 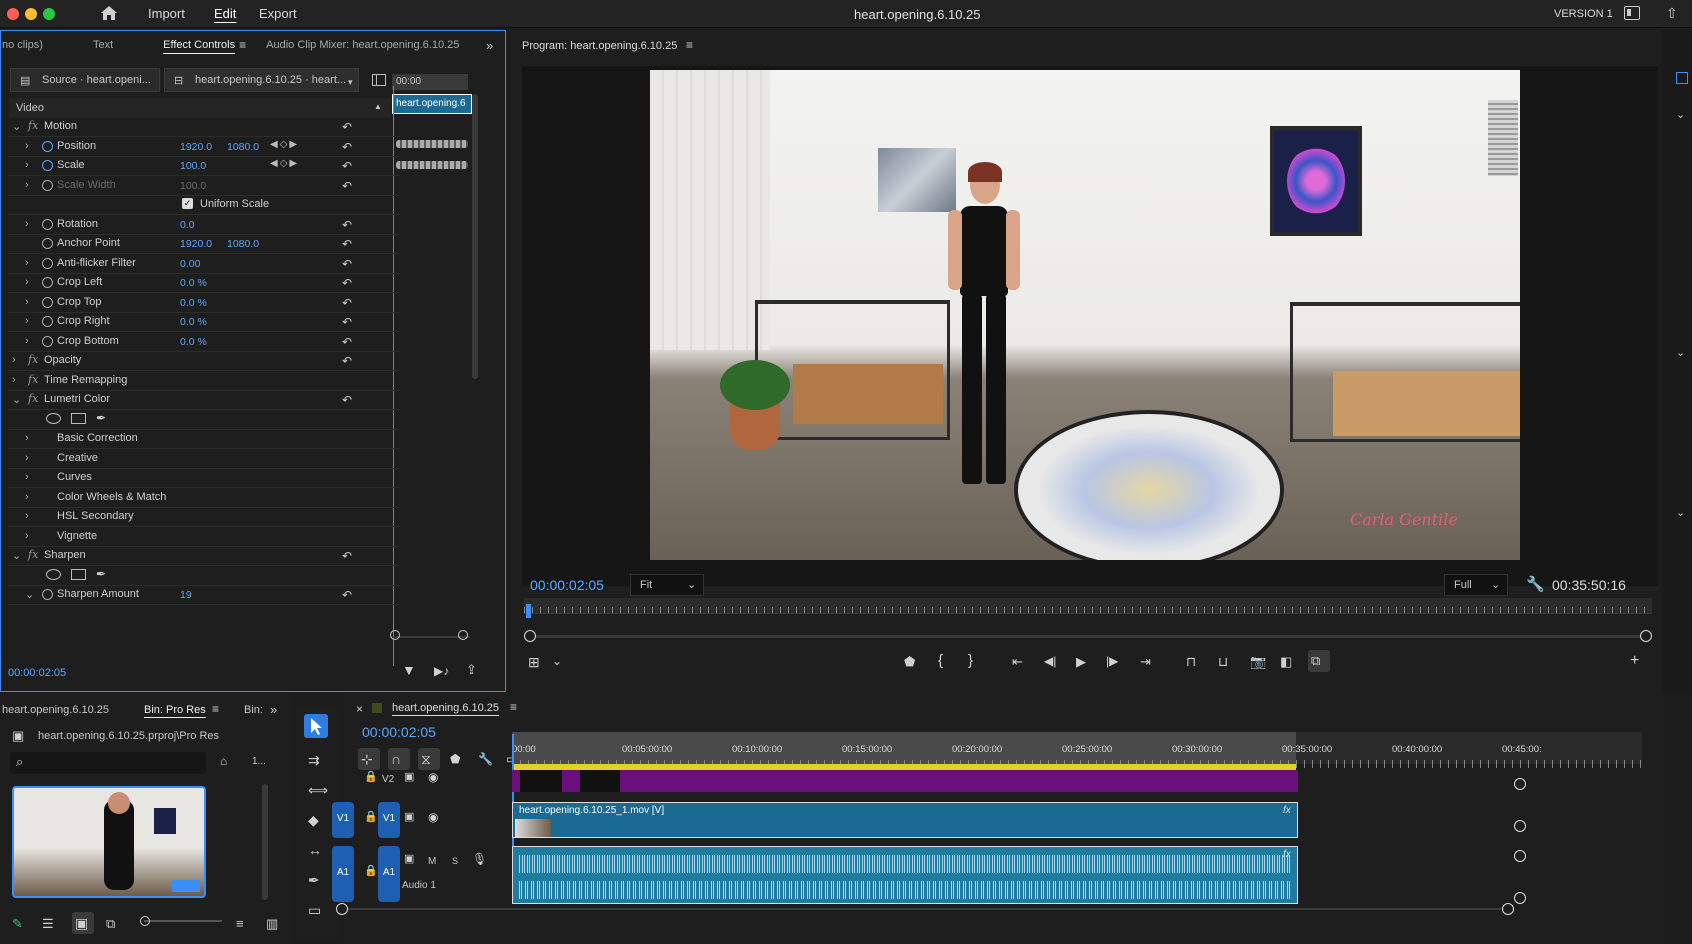 What do you see at coordinates (667, 585) in the screenshot?
I see `fit-dropdown: Fit ⌄` at bounding box center [667, 585].